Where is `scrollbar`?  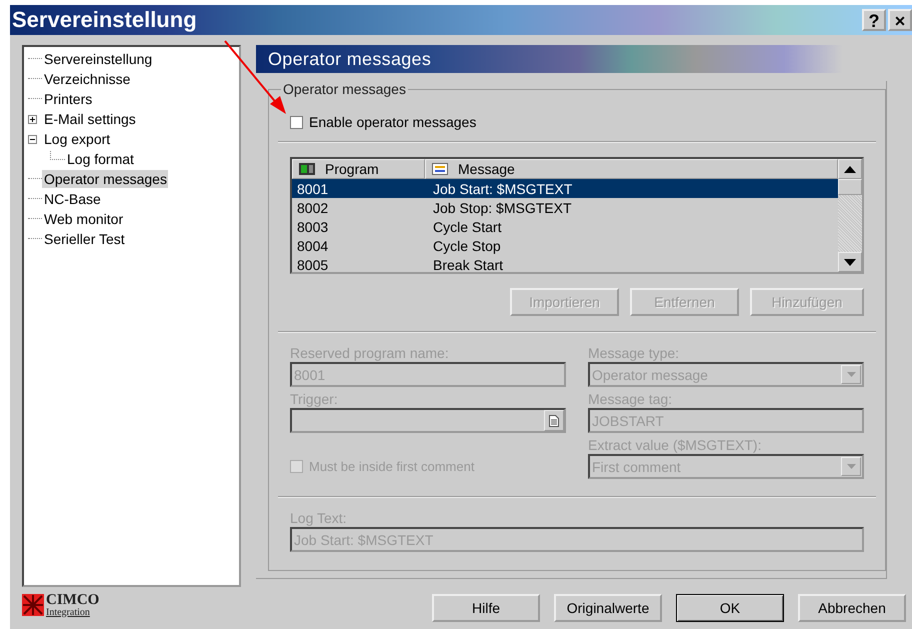
scrollbar is located at coordinates (850, 215).